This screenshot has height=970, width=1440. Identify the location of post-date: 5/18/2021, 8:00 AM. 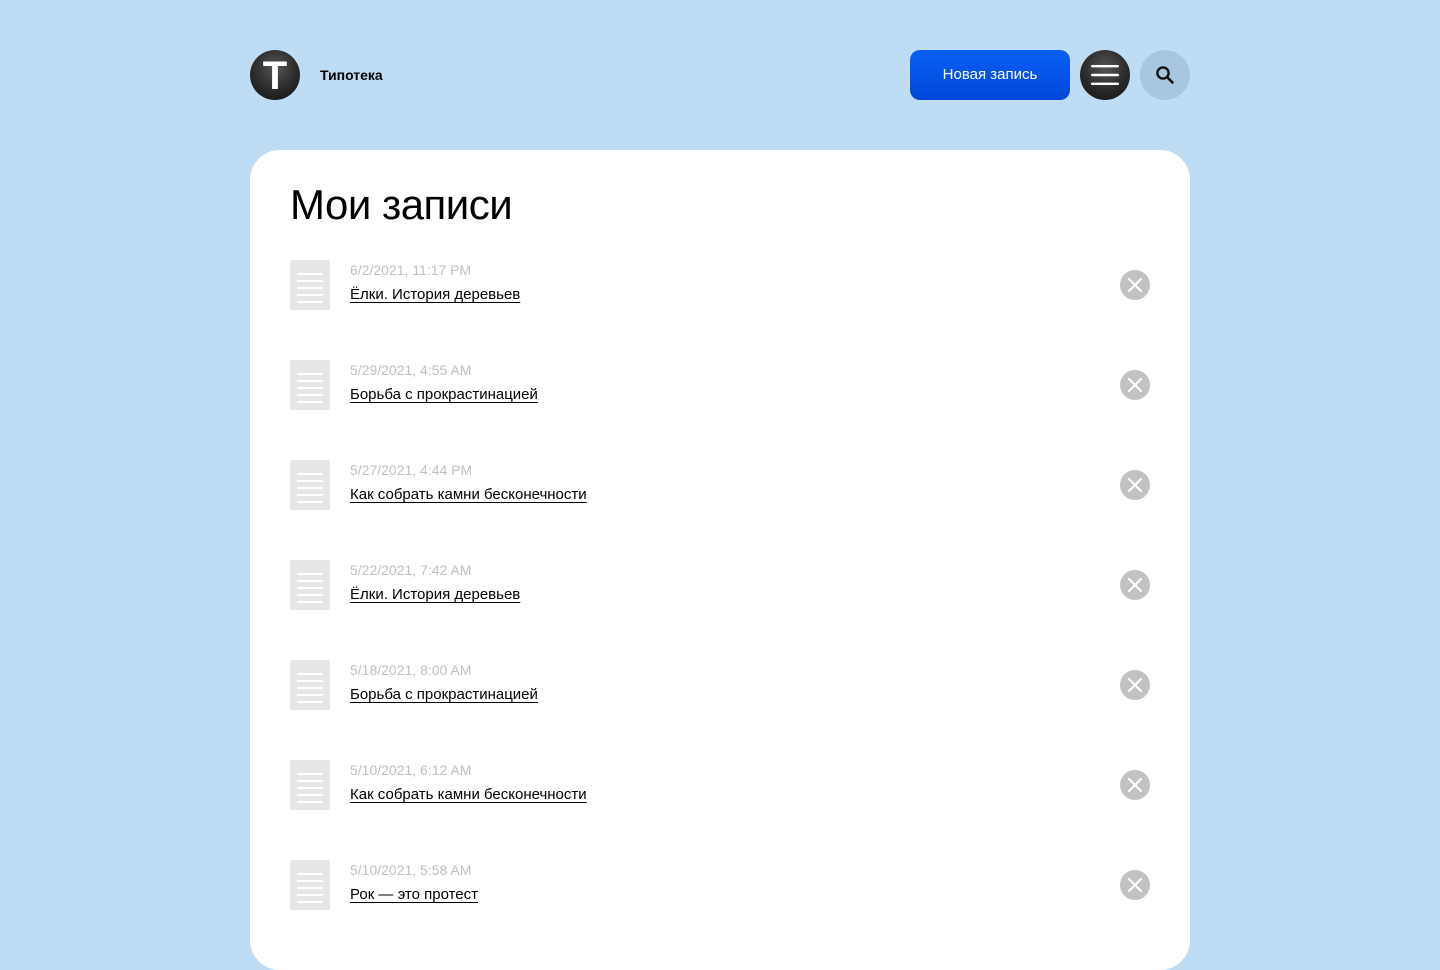
(411, 670).